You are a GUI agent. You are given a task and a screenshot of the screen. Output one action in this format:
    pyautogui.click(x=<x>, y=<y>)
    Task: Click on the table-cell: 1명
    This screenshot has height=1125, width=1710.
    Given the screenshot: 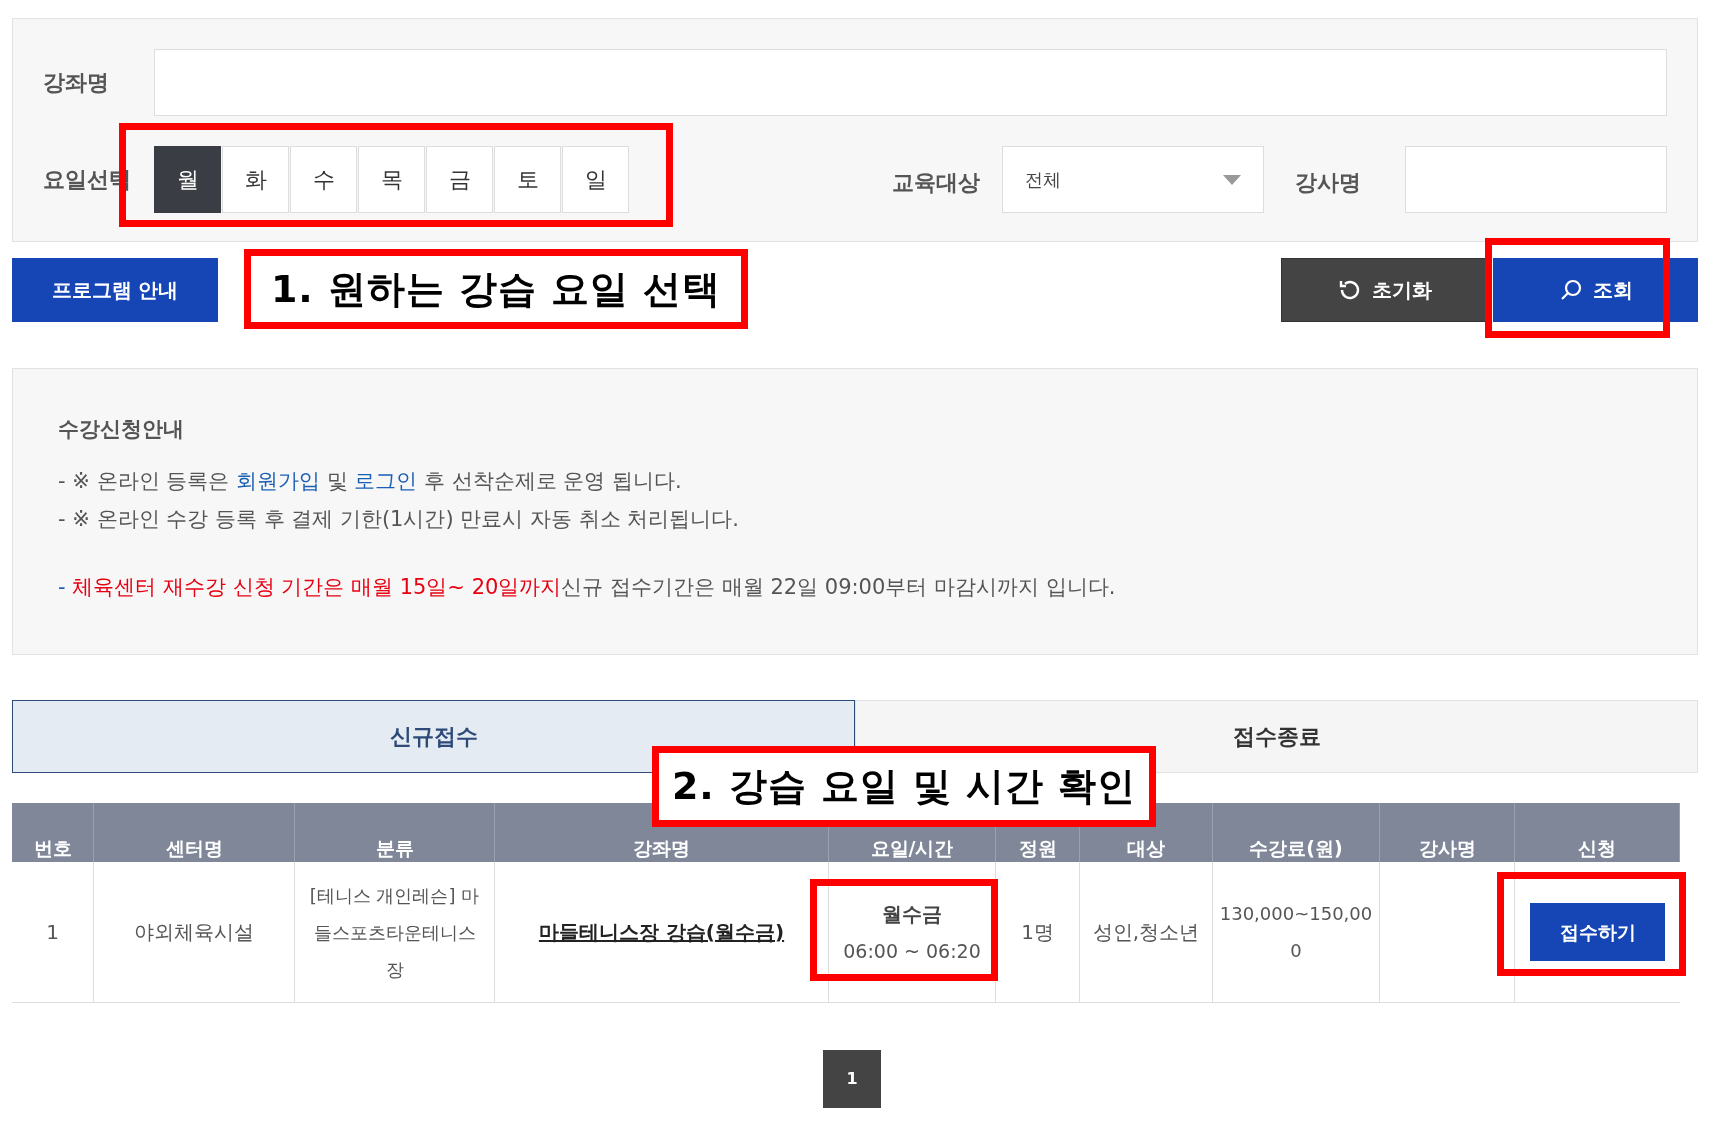 What is the action you would take?
    pyautogui.click(x=1038, y=932)
    